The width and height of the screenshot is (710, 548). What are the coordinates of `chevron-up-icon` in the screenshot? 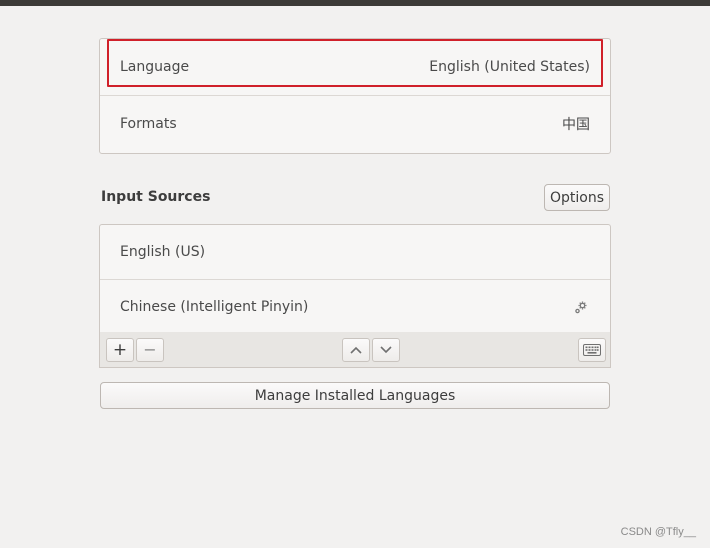 It's located at (356, 350).